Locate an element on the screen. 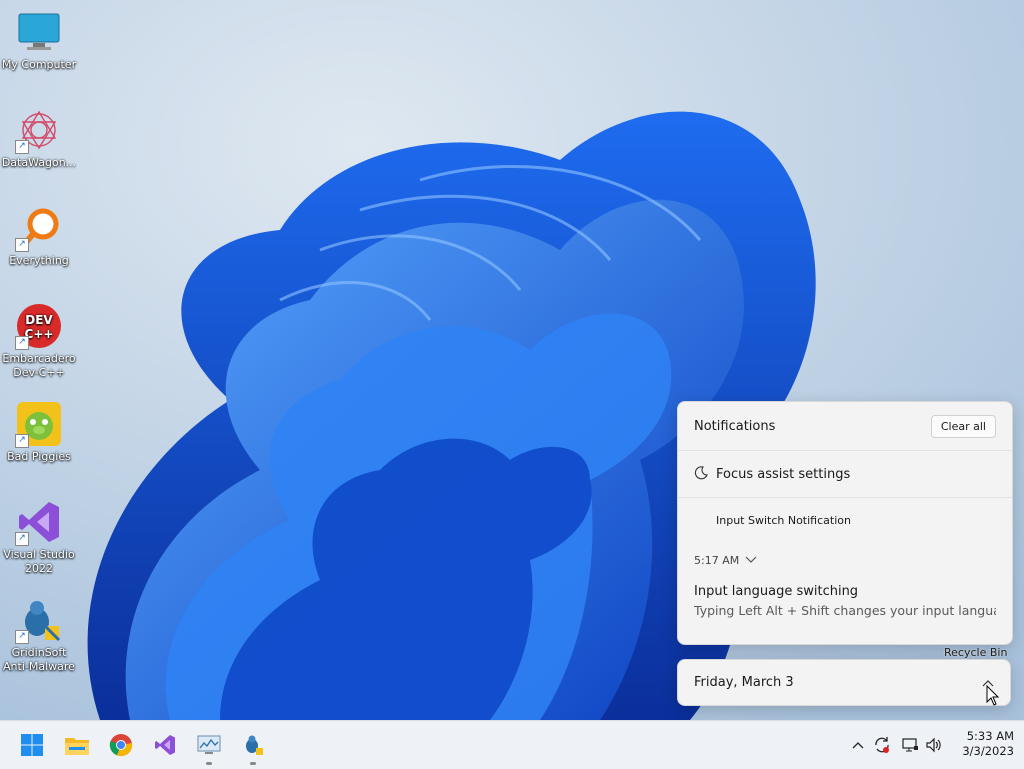 This screenshot has height=769, width=1024. notification-app-row: Input Switch Notification is located at coordinates (845, 520).